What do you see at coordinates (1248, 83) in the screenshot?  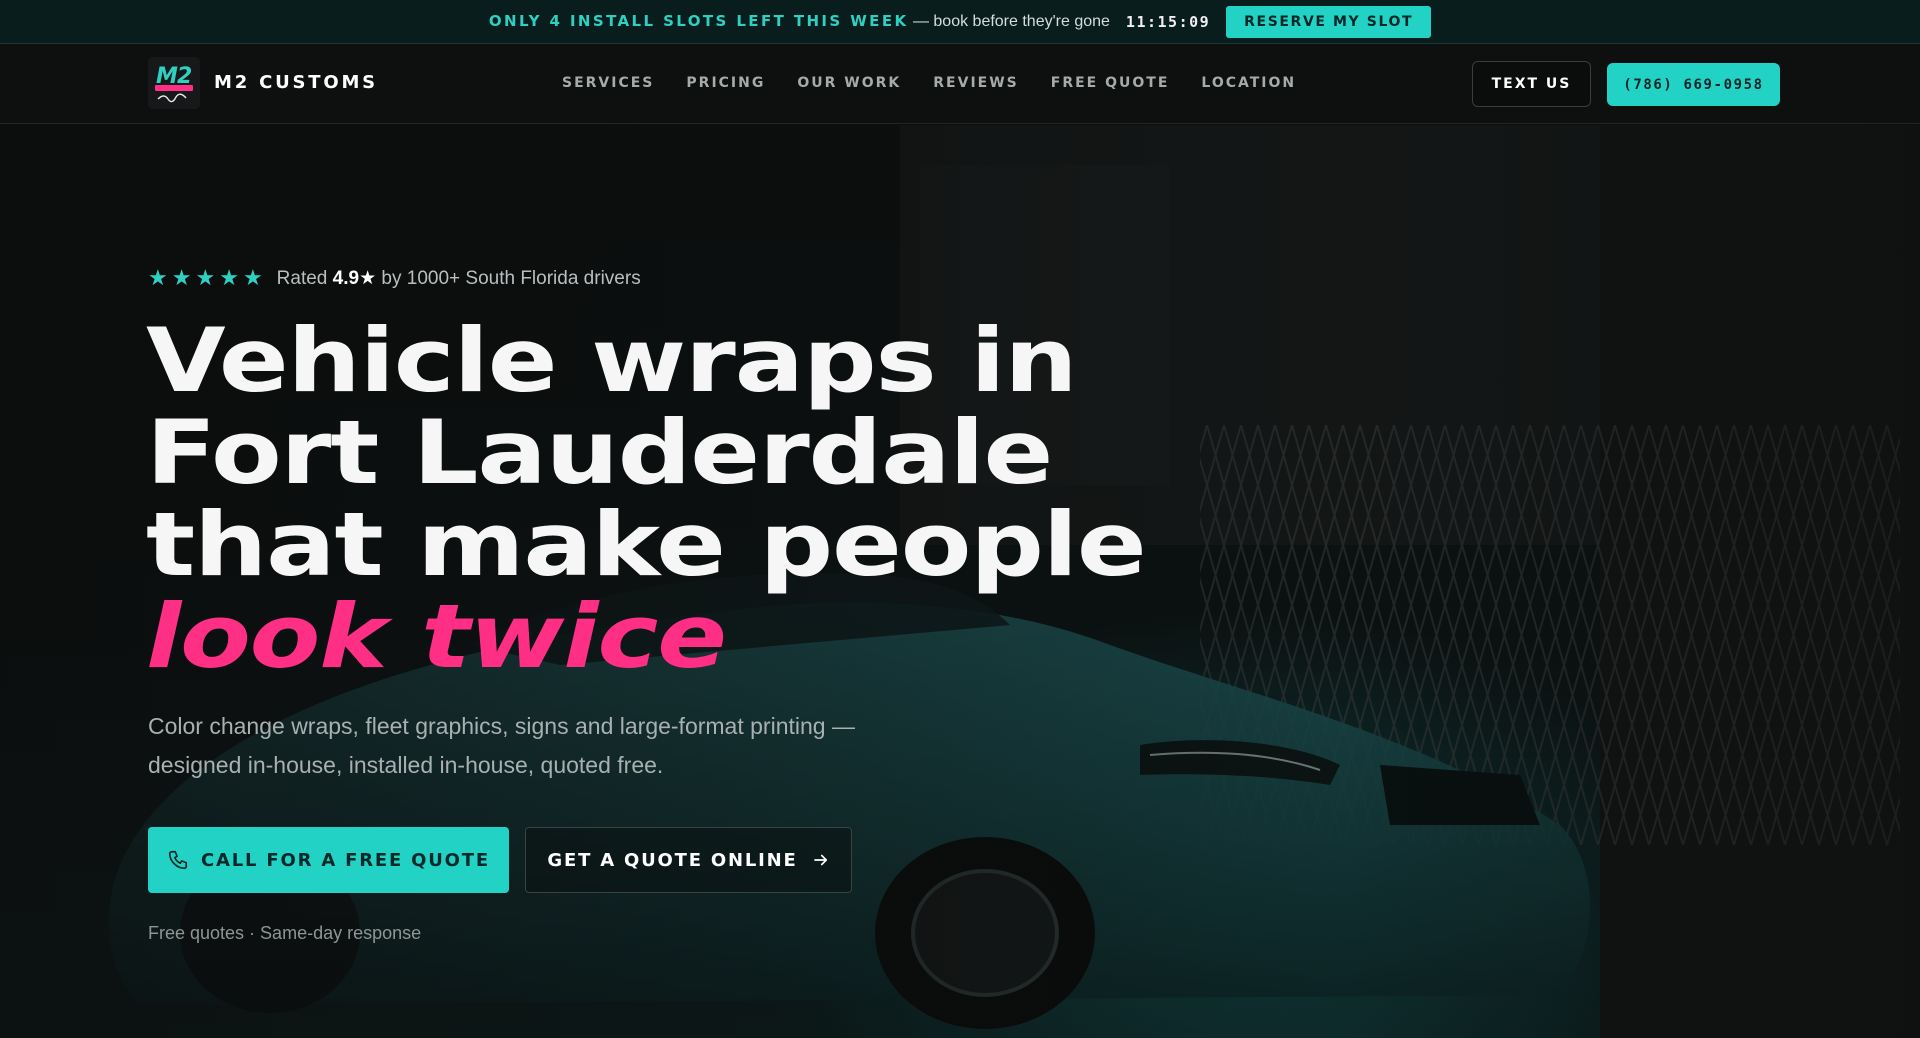 I see `nav-item-location: LOCATION` at bounding box center [1248, 83].